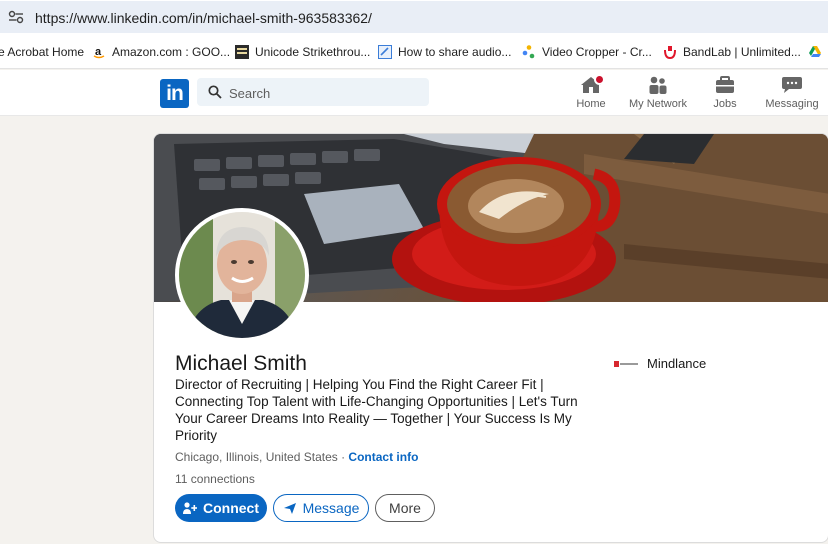 This screenshot has height=544, width=828. I want to click on add-person-icon, so click(190, 507).